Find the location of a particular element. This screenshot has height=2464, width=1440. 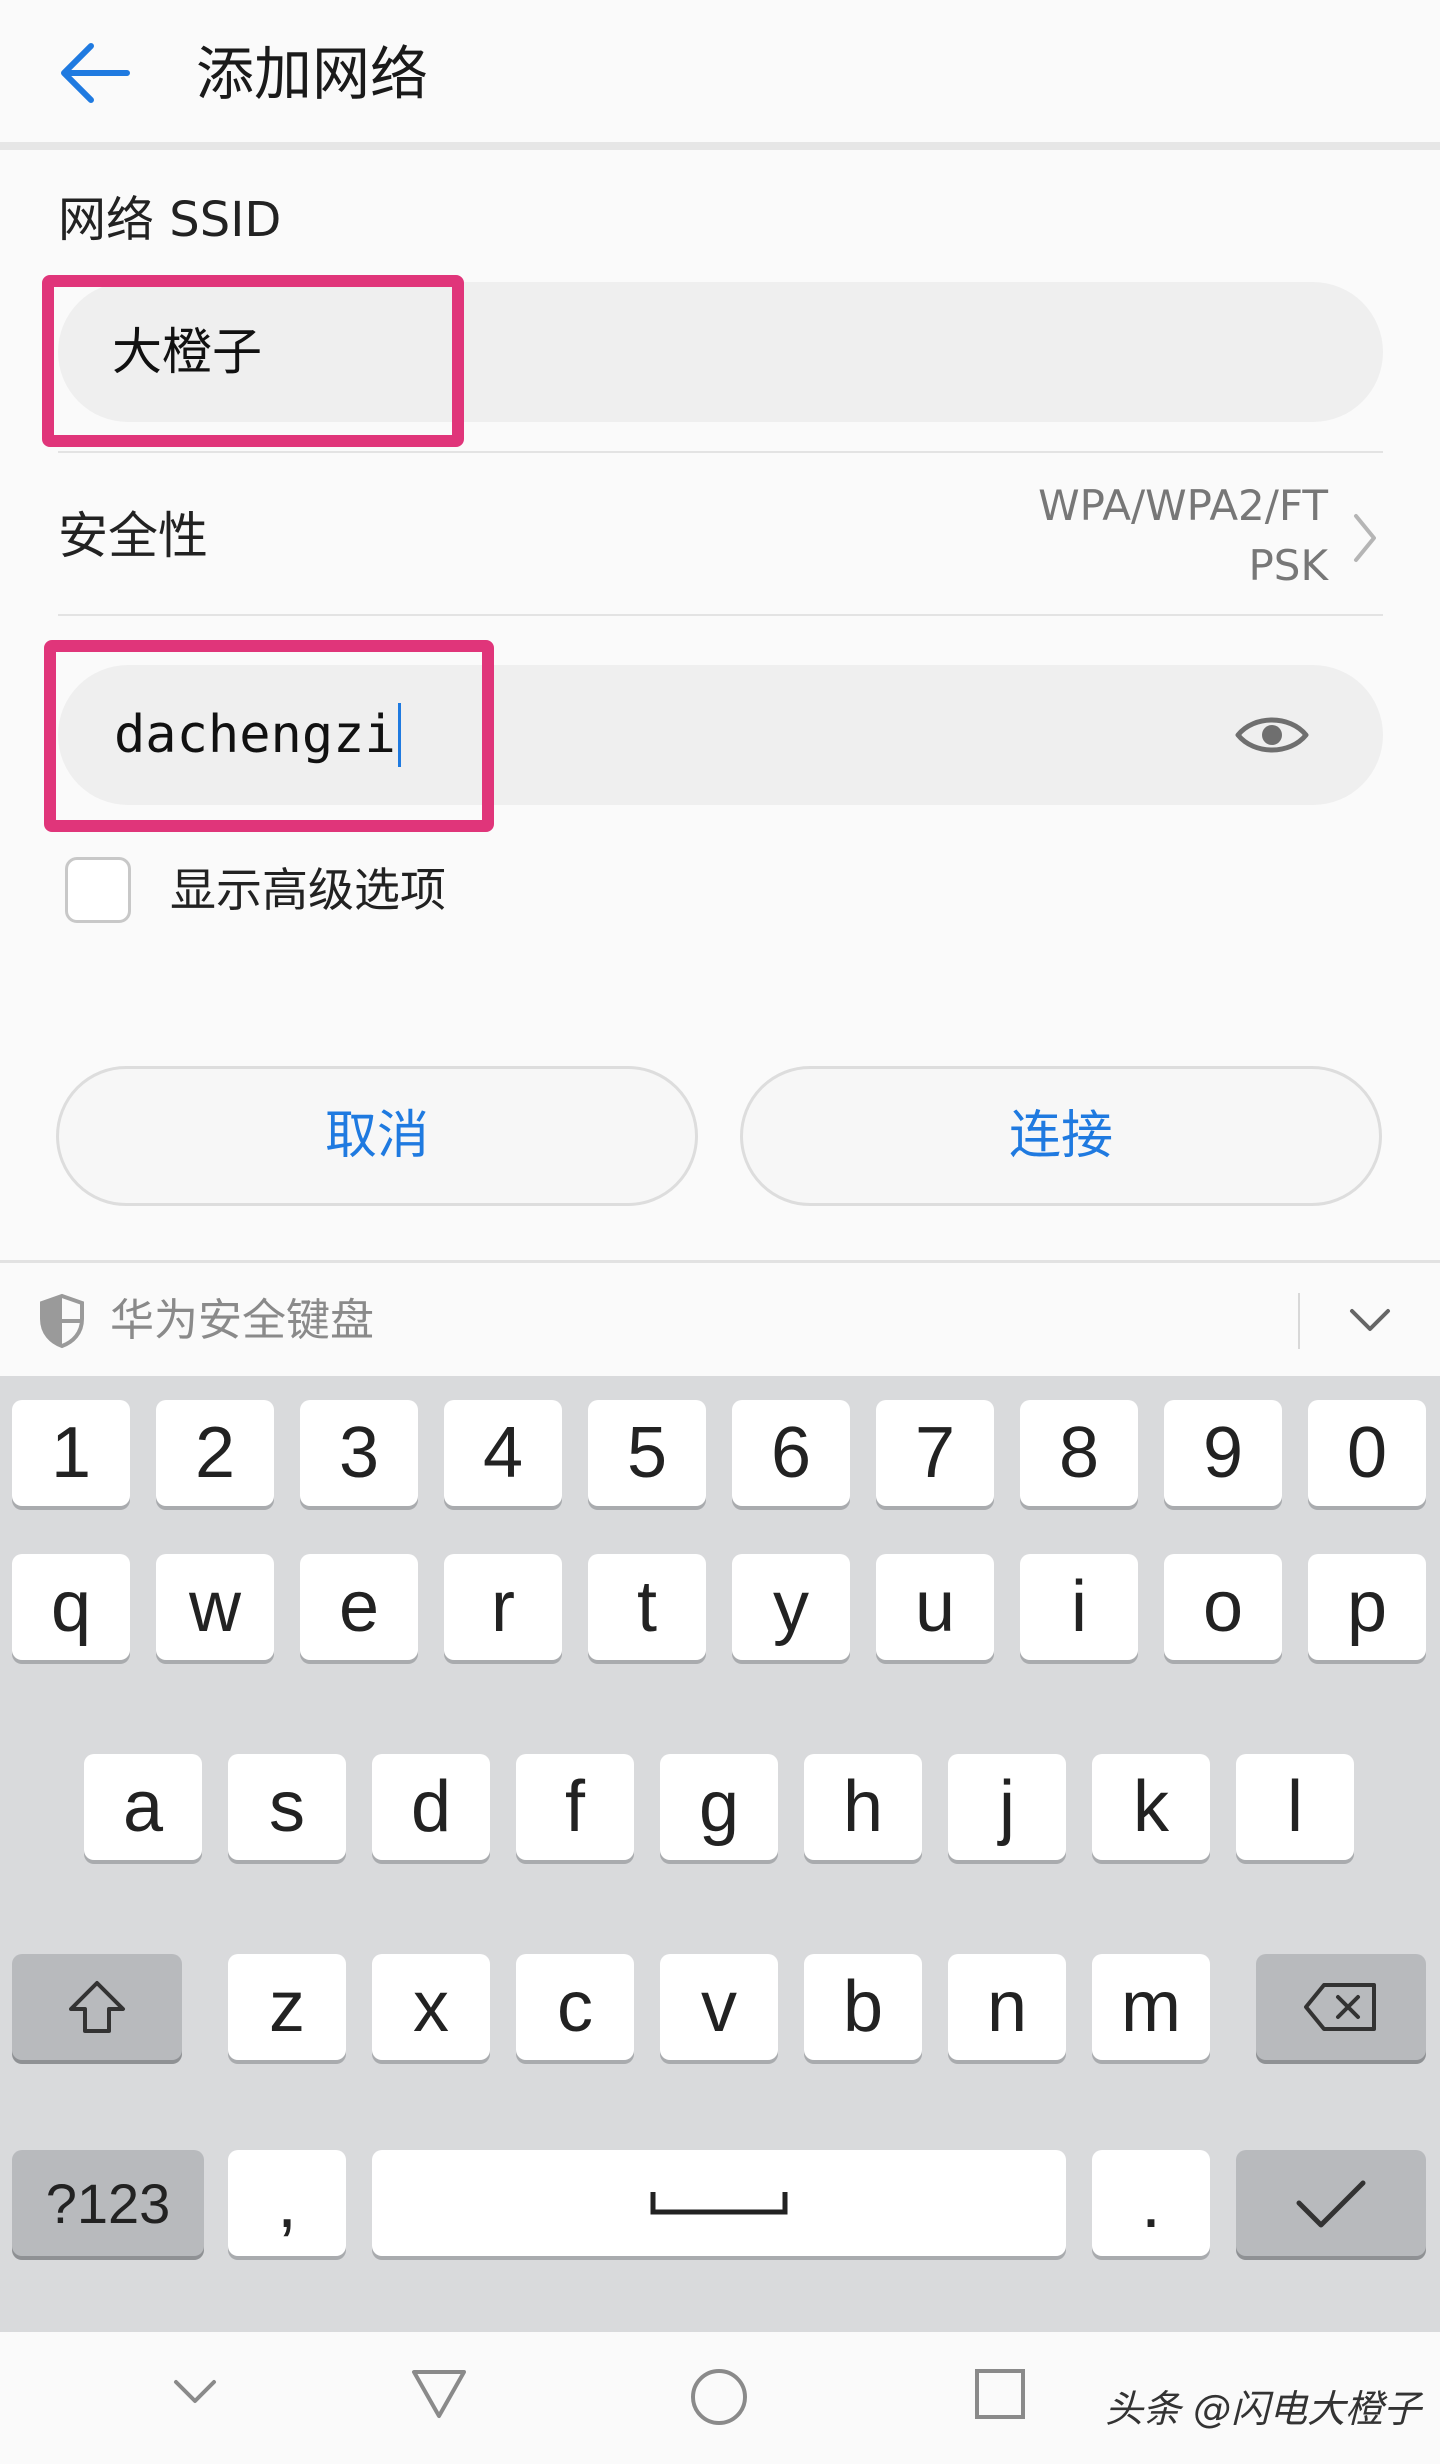

recents-square-icon is located at coordinates (1000, 2394).